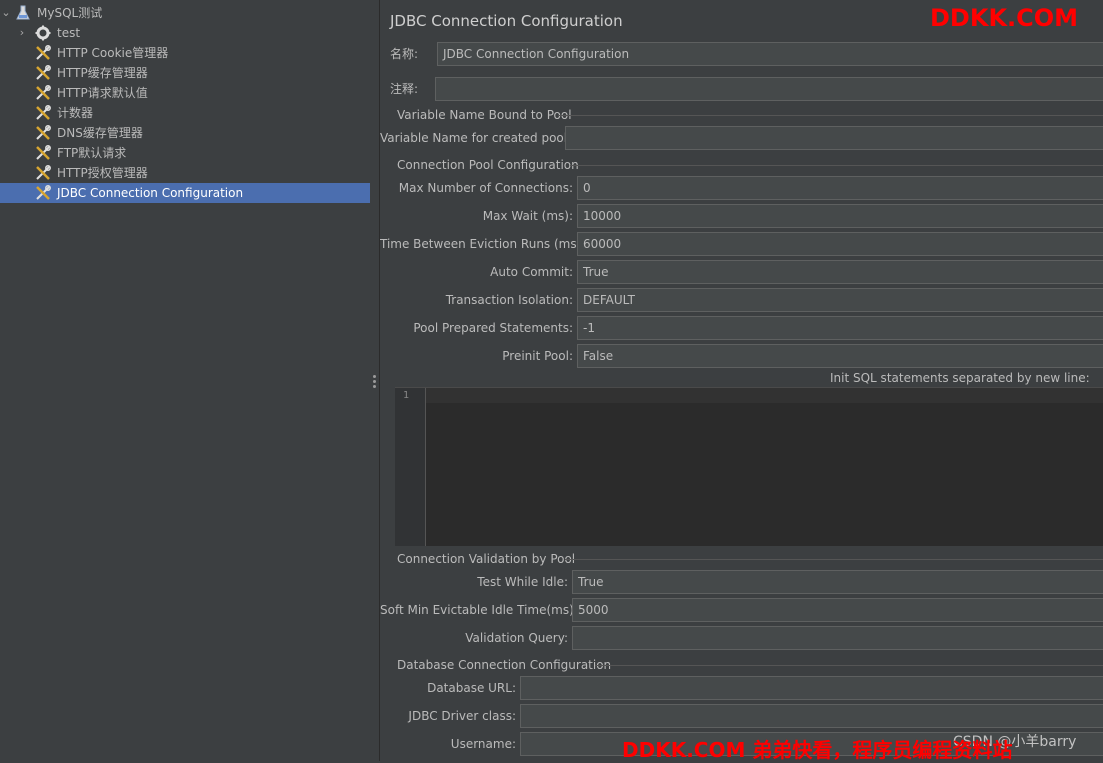  What do you see at coordinates (6, 13) in the screenshot?
I see `chevron-down-icon: ⌄` at bounding box center [6, 13].